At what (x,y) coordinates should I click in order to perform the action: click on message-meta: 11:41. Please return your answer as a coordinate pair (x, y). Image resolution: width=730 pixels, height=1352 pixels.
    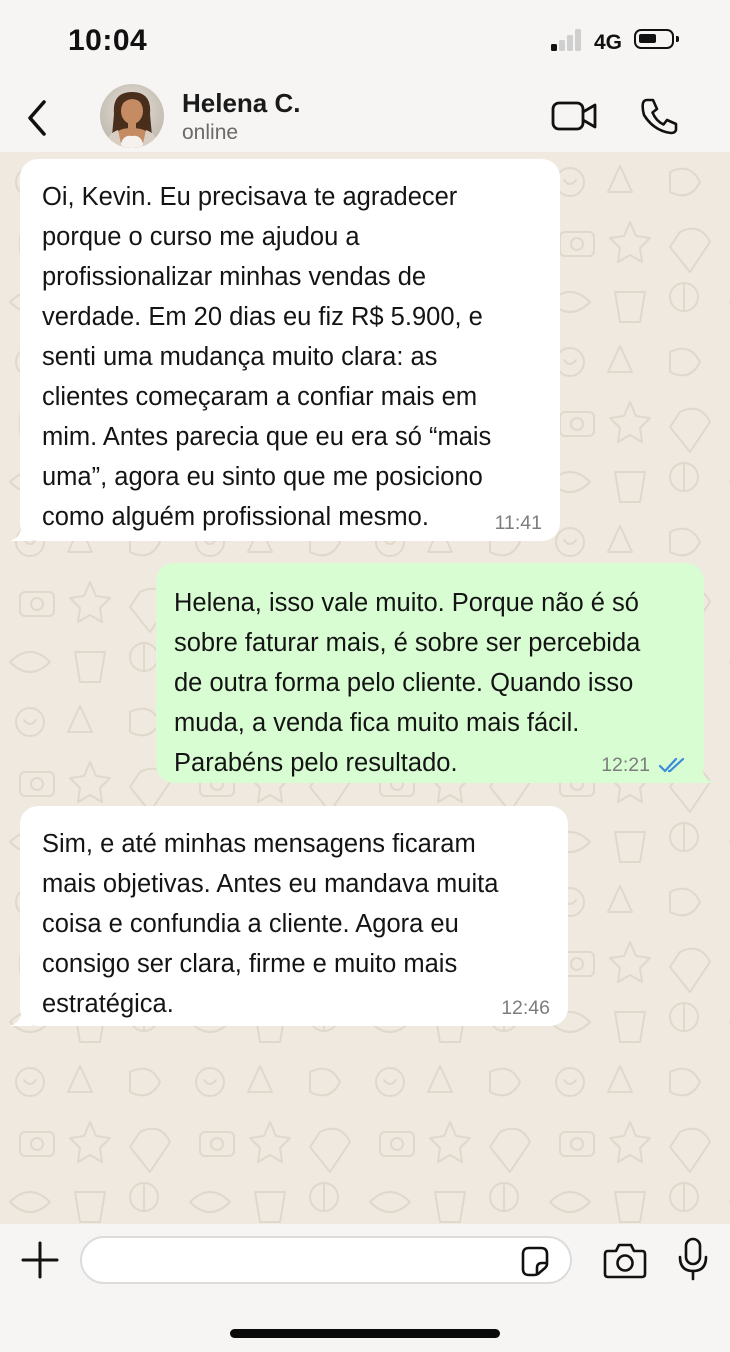
    Looking at the image, I should click on (518, 523).